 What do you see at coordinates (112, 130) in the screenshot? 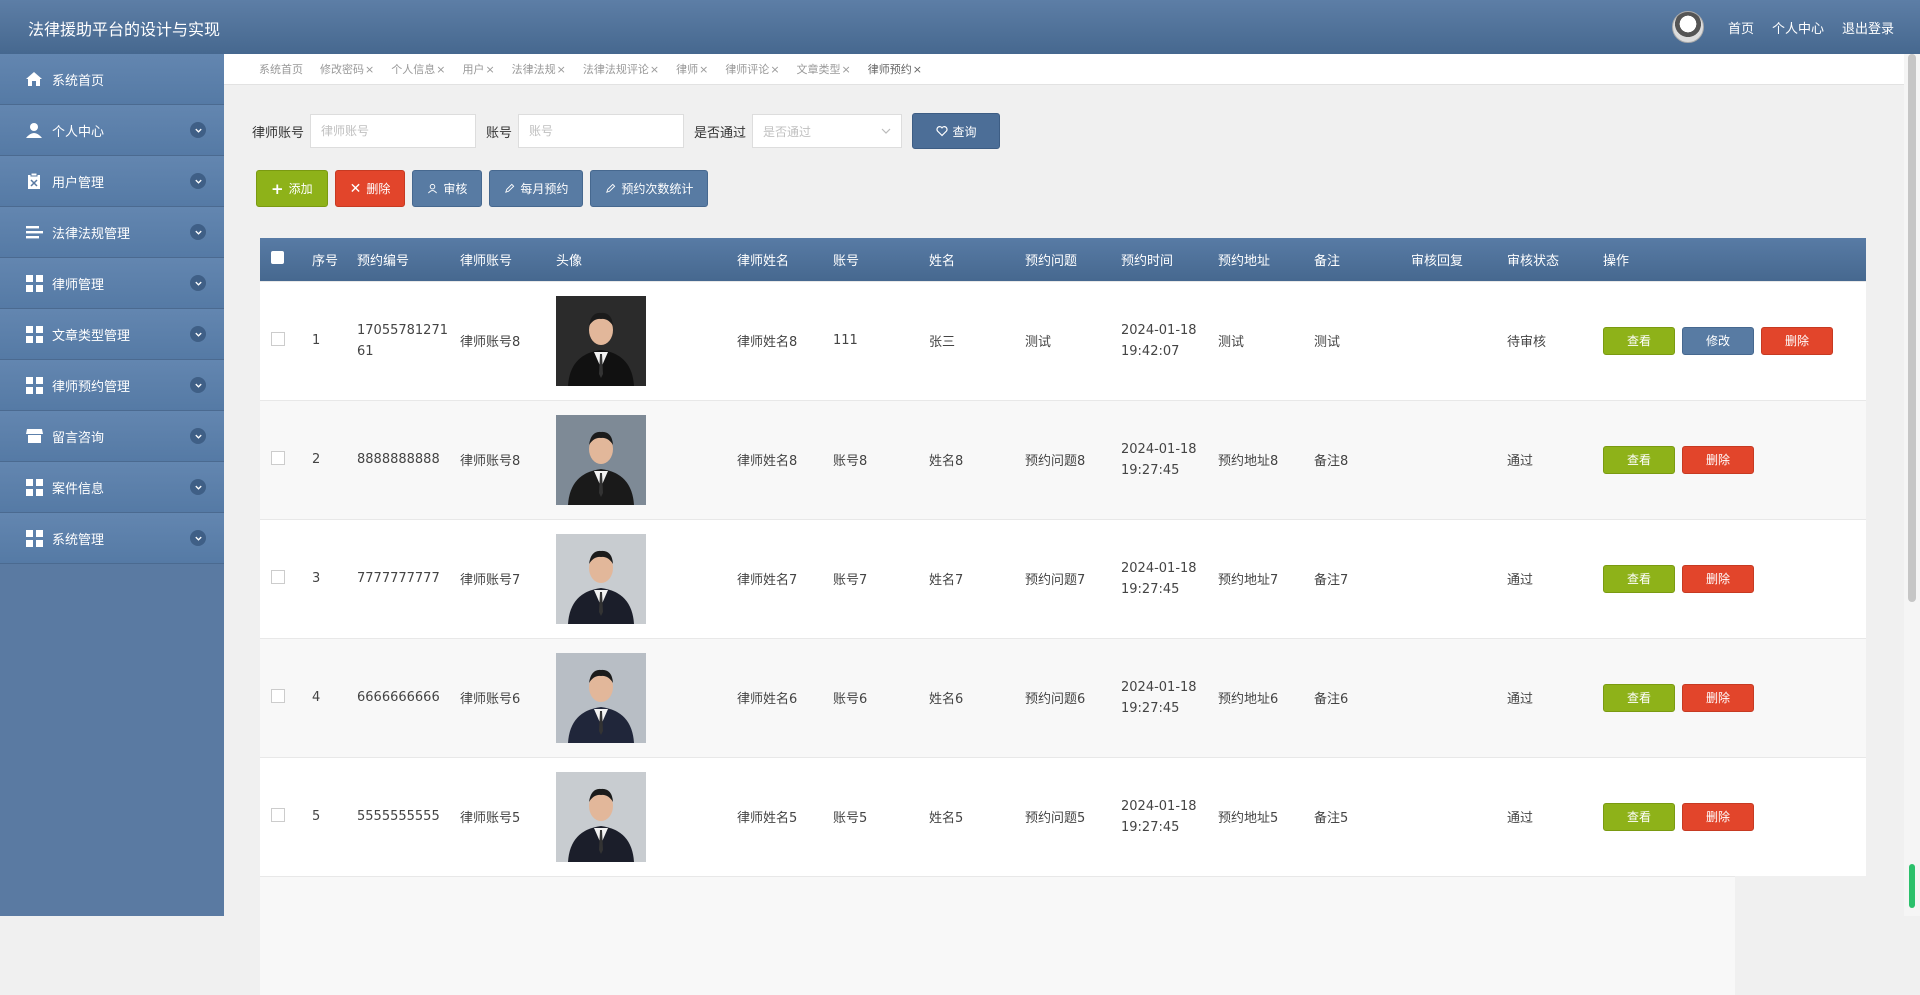
I see `sidebar-item: 个人中心` at bounding box center [112, 130].